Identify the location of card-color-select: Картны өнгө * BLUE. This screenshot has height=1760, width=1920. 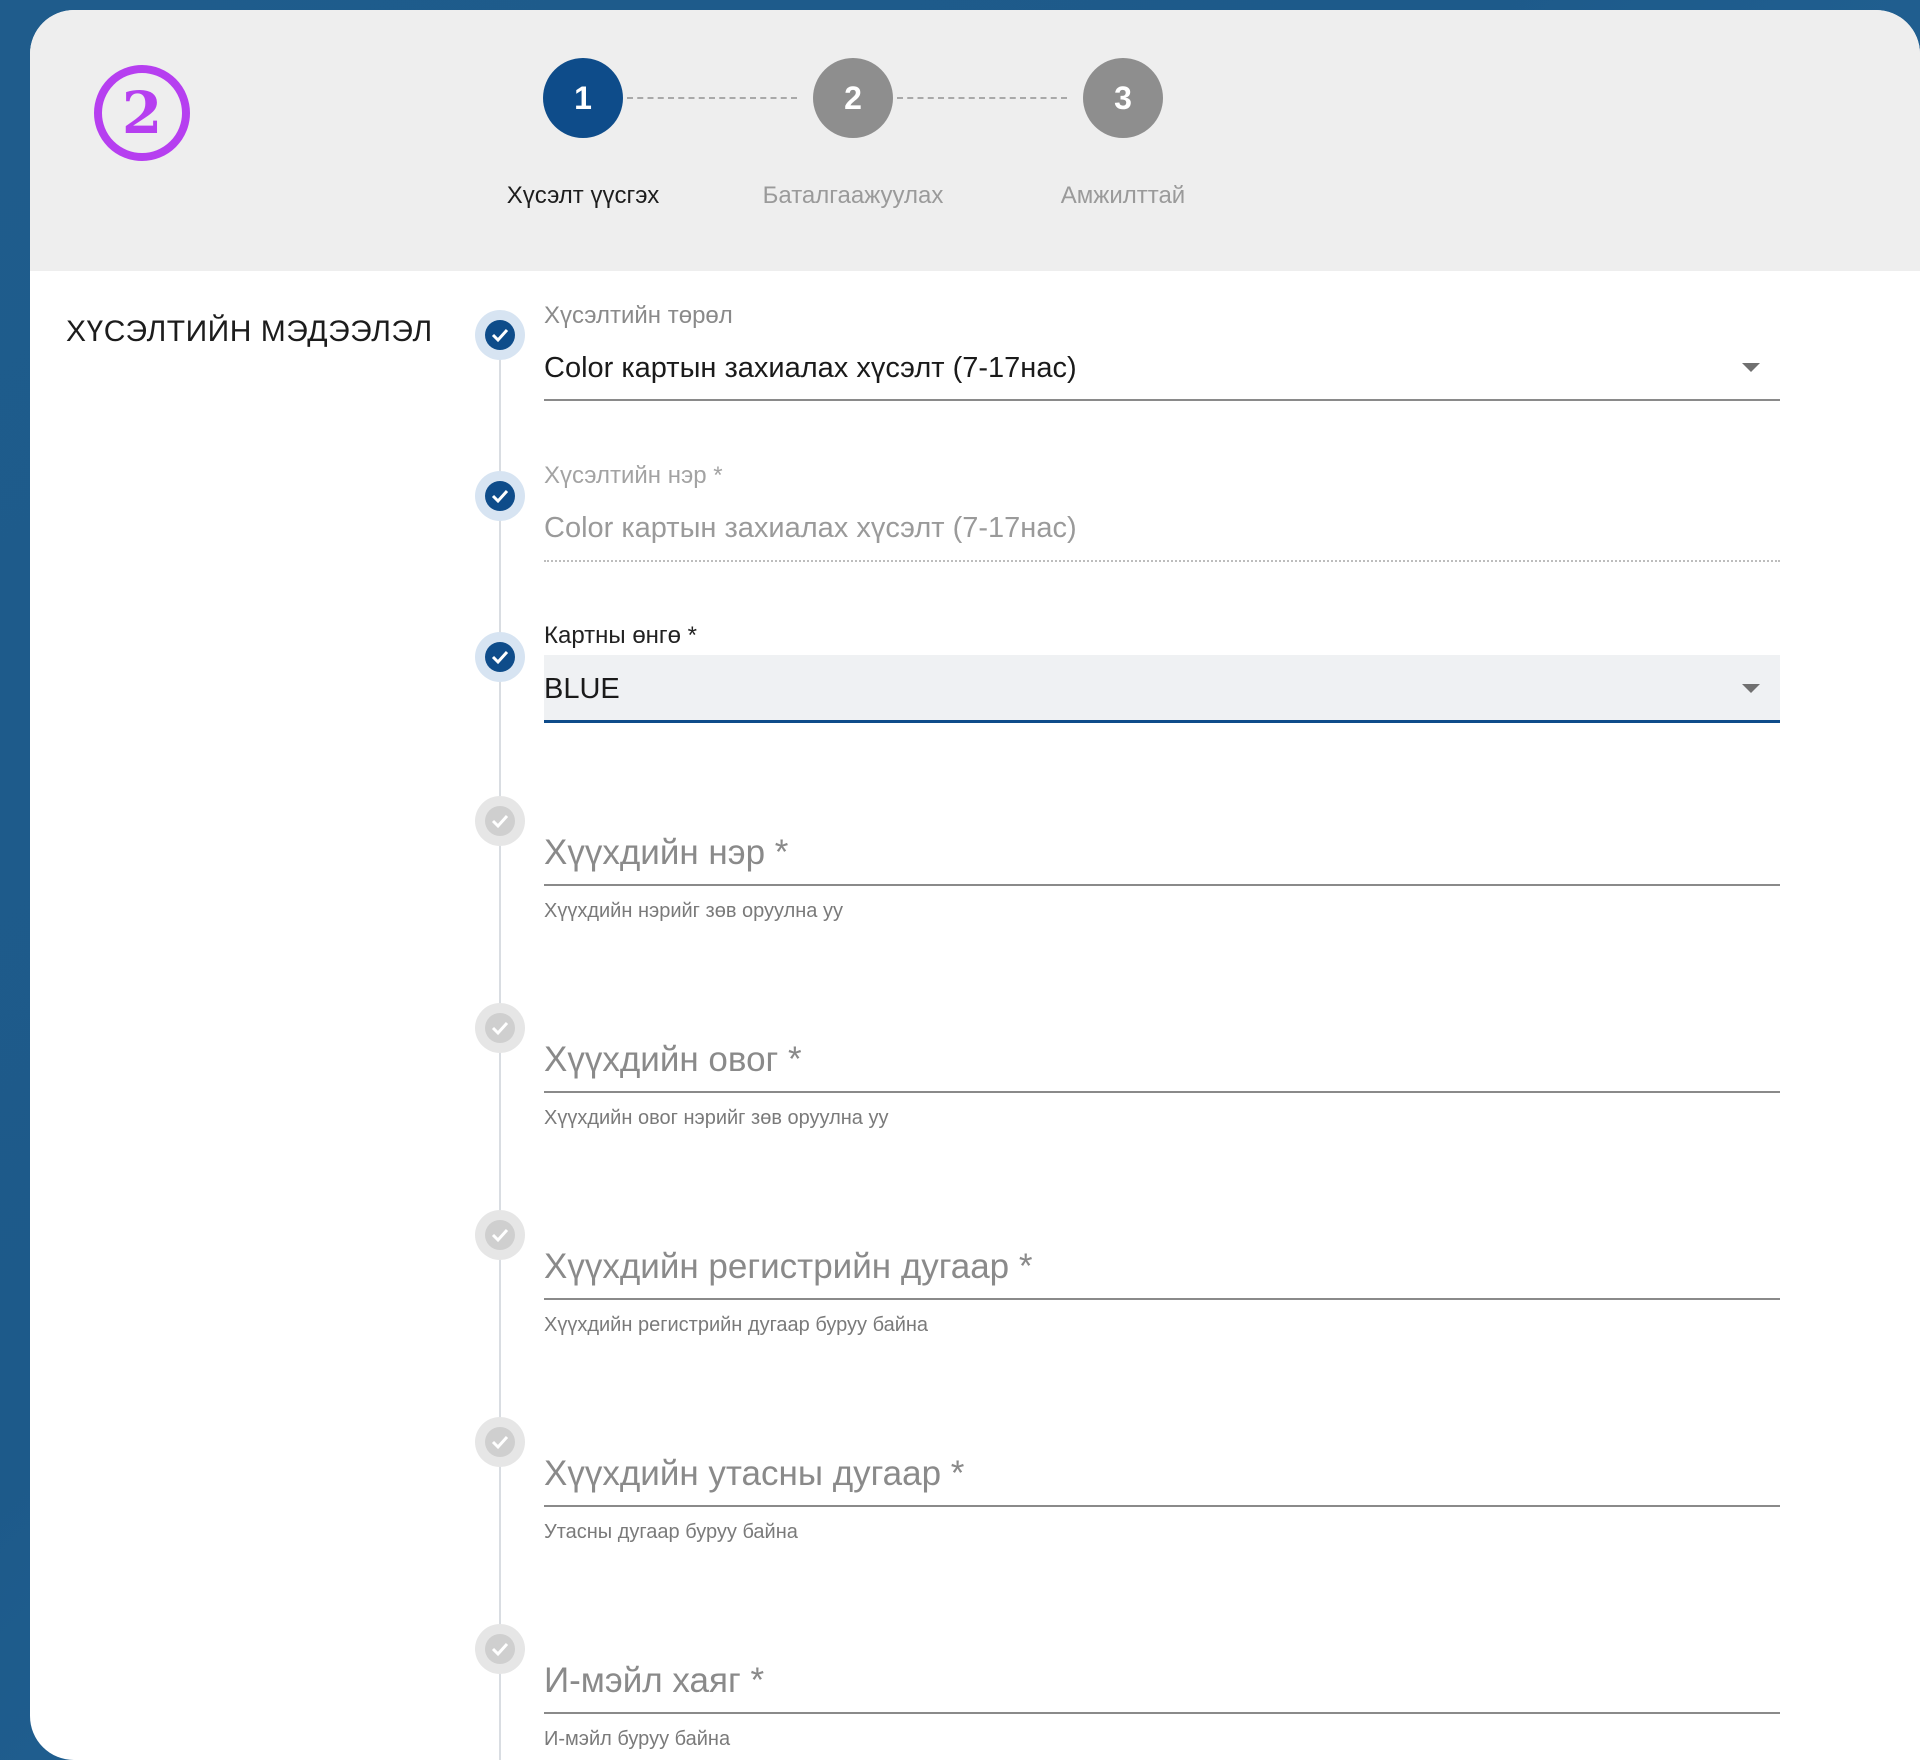
(1162, 667).